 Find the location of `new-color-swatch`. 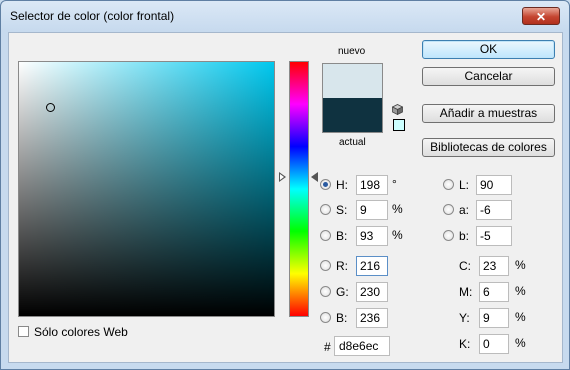

new-color-swatch is located at coordinates (352, 81).